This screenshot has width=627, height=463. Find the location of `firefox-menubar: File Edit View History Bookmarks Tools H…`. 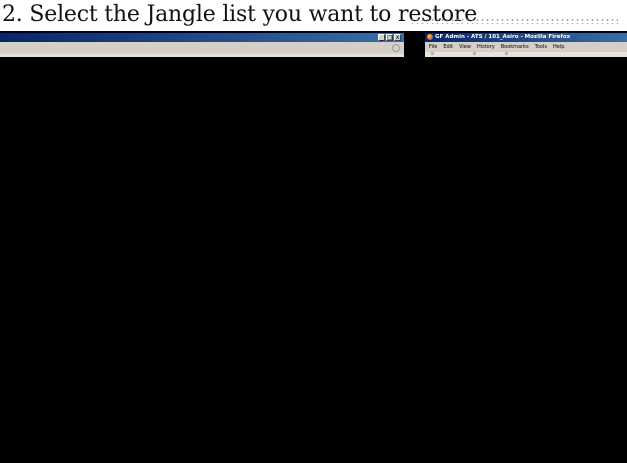

firefox-menubar: File Edit View History Bookmarks Tools H… is located at coordinates (526, 47).